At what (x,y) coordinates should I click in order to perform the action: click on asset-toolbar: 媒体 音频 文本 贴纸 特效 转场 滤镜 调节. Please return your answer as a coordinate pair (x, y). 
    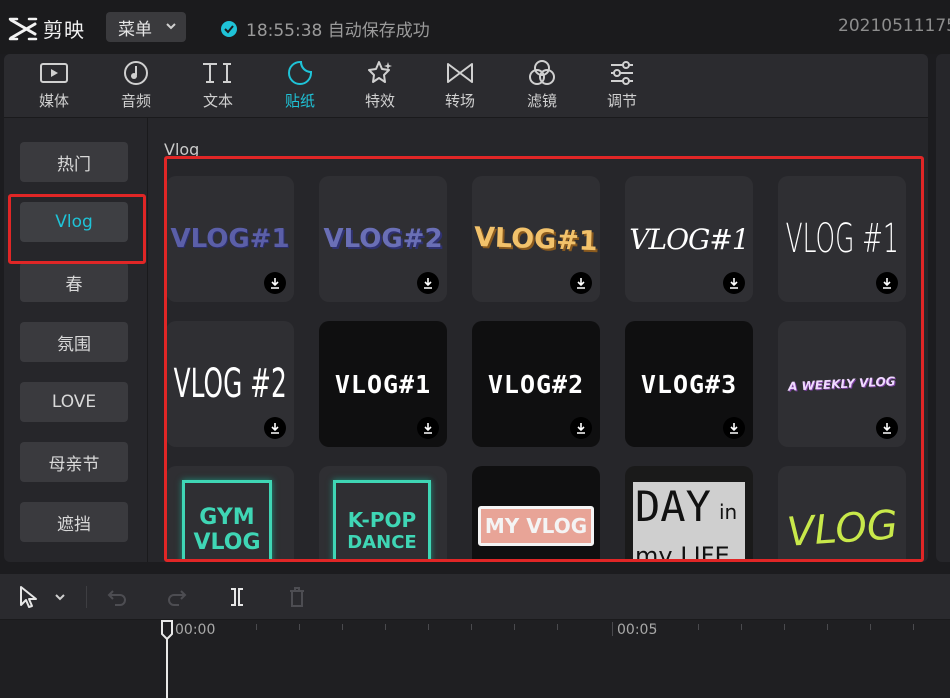
    Looking at the image, I should click on (466, 86).